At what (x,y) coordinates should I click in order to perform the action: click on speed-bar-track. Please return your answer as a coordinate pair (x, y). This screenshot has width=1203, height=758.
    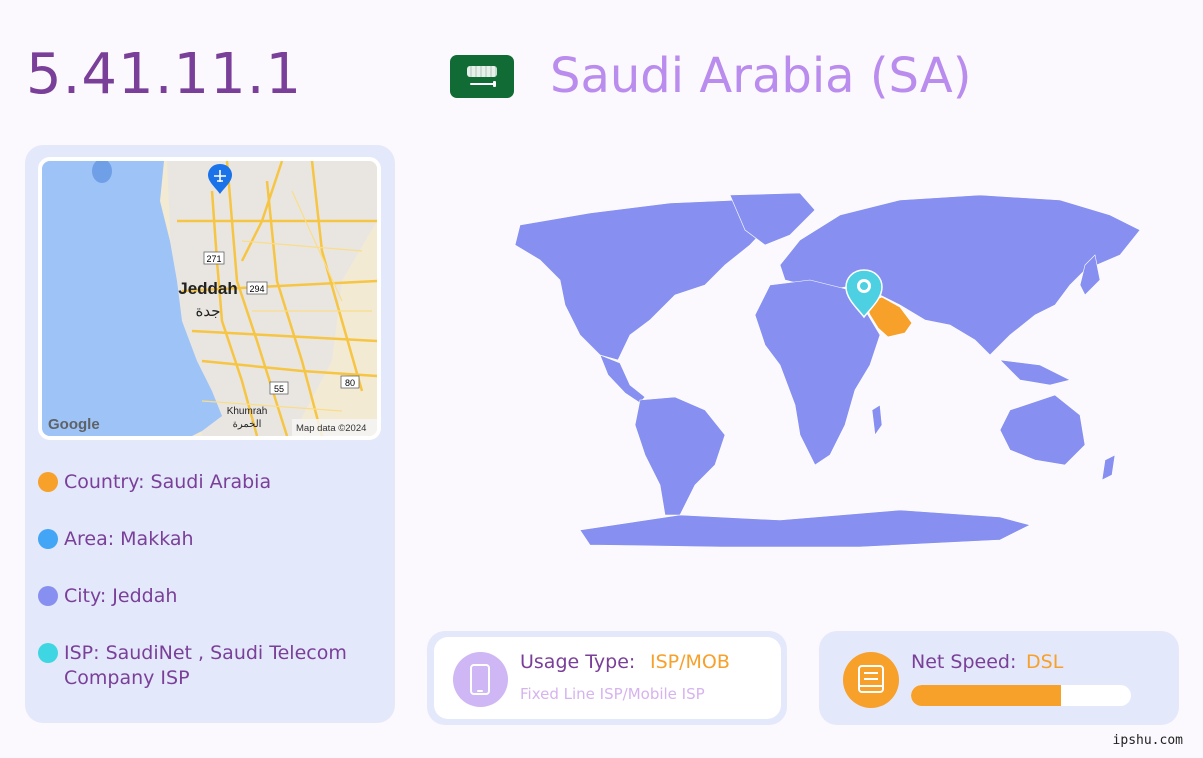
    Looking at the image, I should click on (1021, 695).